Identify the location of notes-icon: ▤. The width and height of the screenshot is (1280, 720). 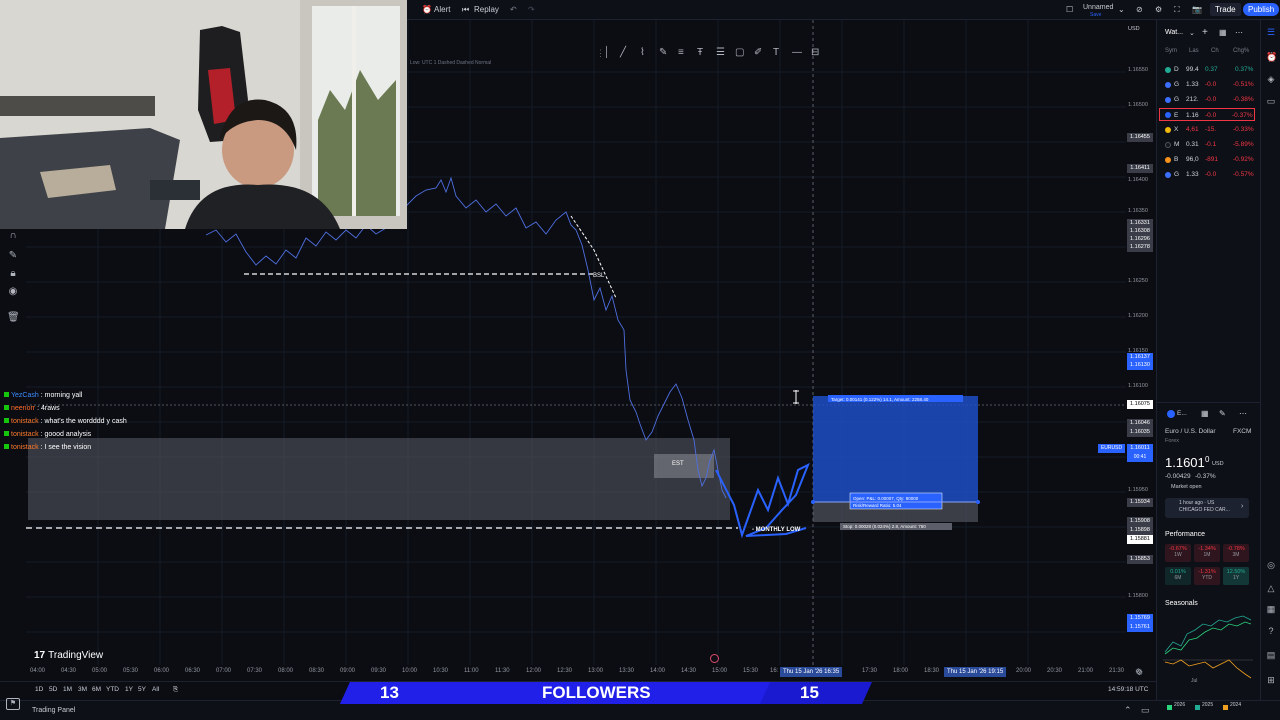
(1271, 655).